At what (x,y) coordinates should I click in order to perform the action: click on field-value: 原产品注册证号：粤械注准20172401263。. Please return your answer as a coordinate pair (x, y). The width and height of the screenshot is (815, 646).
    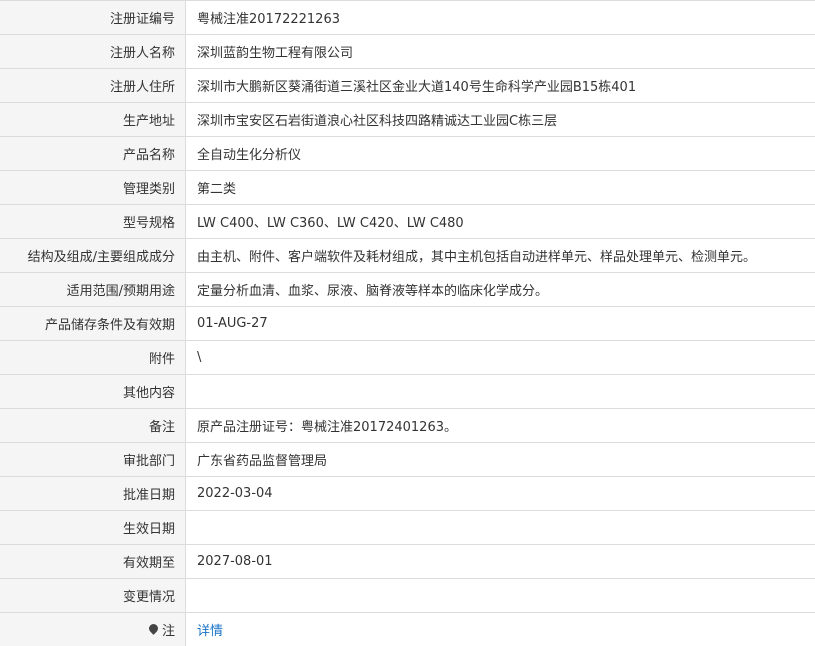
    Looking at the image, I should click on (327, 427).